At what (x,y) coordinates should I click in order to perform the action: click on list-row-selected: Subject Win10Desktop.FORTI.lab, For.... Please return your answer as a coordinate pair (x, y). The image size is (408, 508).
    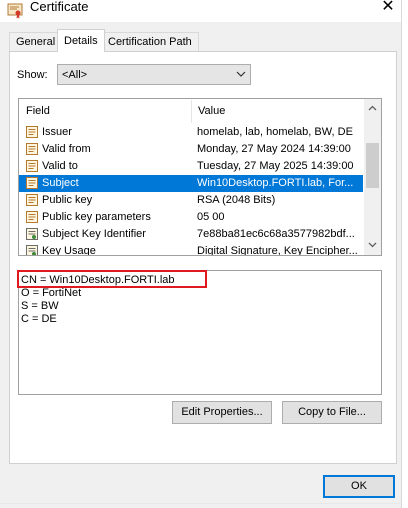
    Looking at the image, I should click on (191, 183).